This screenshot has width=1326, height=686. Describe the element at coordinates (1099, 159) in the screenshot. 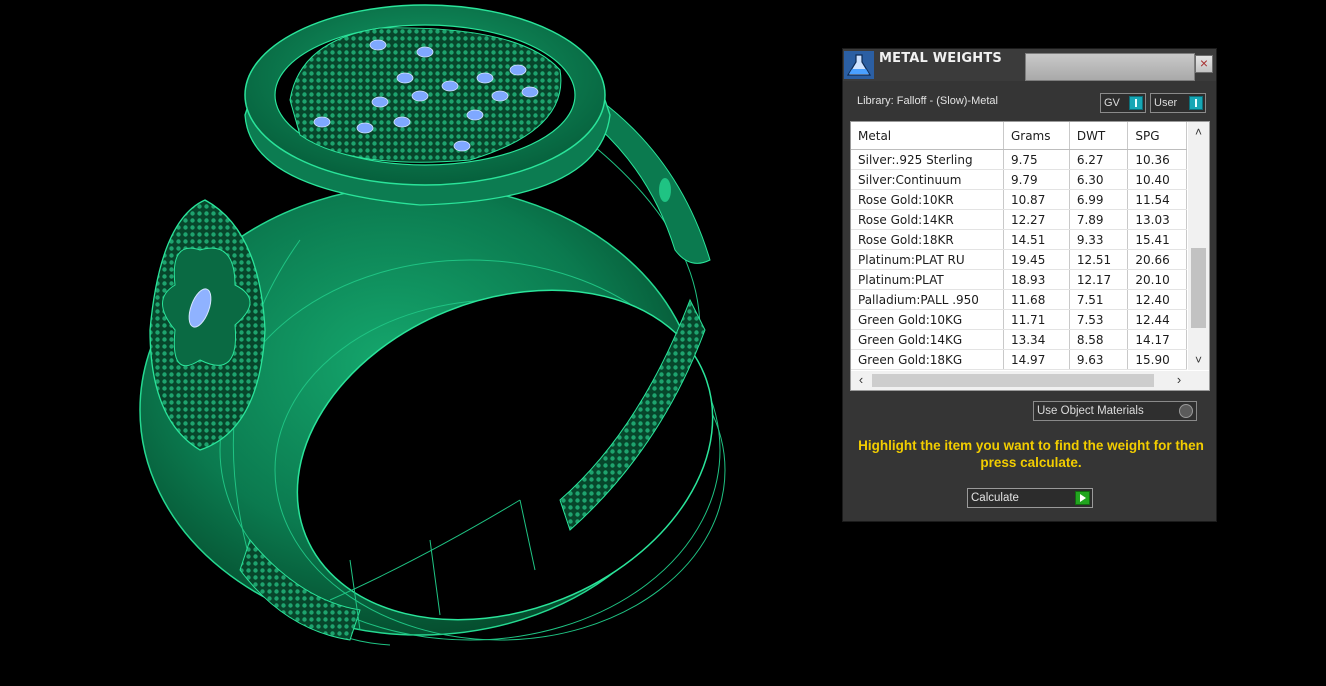

I see `cell-dwt: 6.27` at that location.